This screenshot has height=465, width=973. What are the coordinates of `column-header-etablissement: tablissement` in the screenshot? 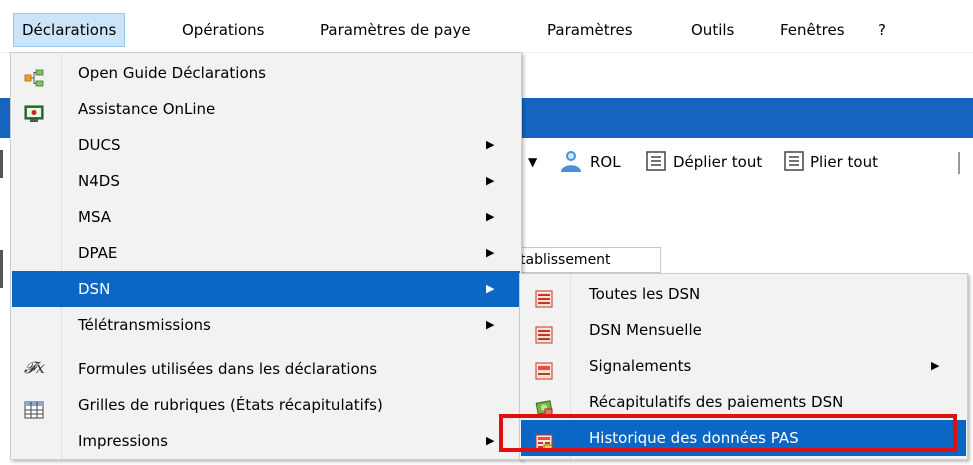 It's located at (588, 260).